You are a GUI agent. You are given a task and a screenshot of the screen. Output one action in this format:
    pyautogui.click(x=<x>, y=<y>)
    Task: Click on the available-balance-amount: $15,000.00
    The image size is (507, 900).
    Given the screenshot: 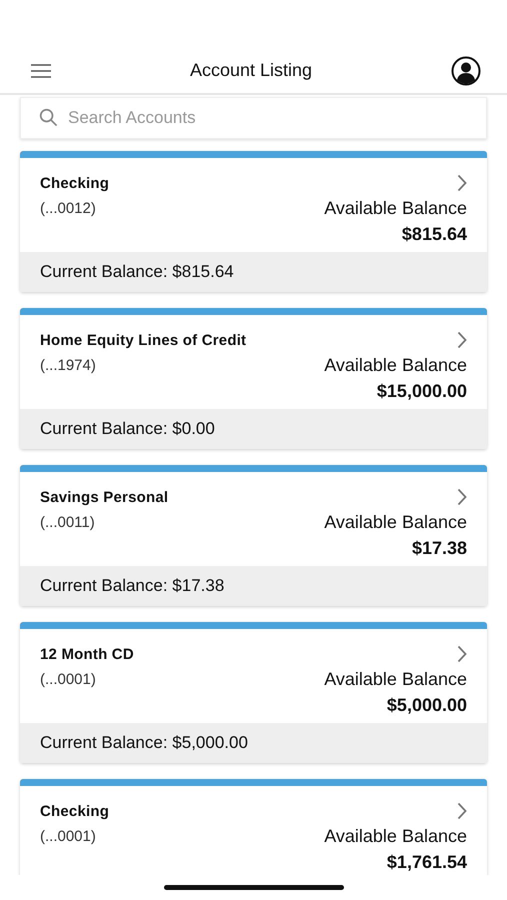 What is the action you would take?
    pyautogui.click(x=421, y=391)
    